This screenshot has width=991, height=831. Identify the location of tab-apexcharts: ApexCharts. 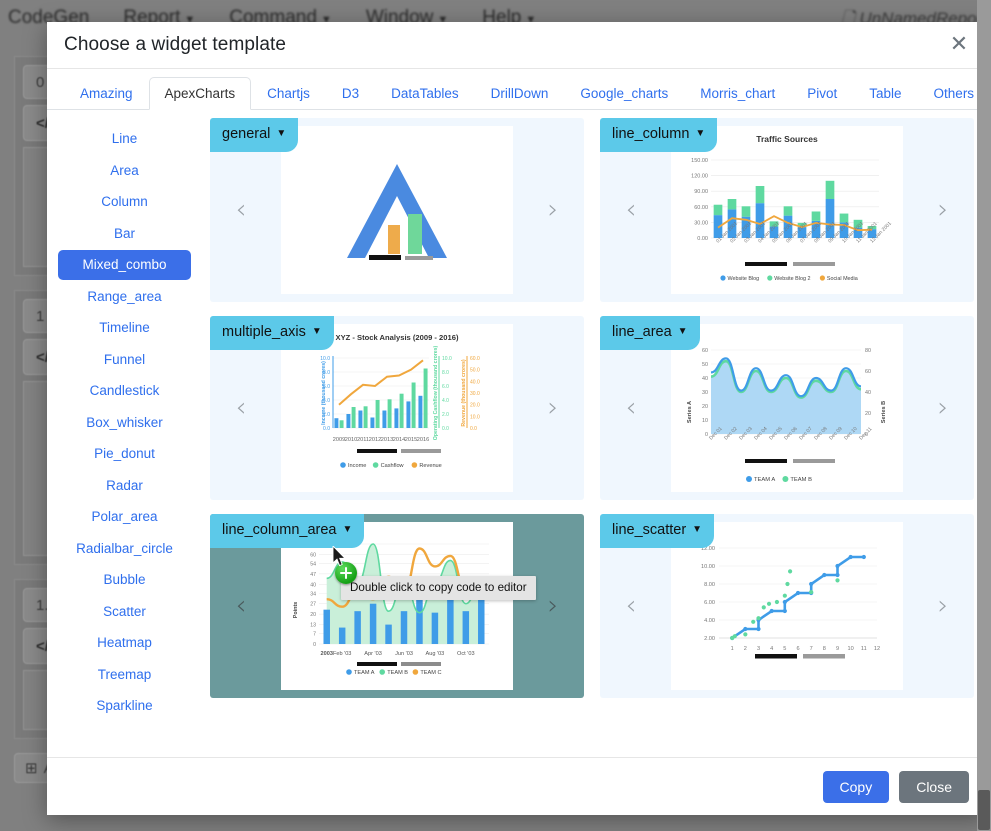
(200, 93).